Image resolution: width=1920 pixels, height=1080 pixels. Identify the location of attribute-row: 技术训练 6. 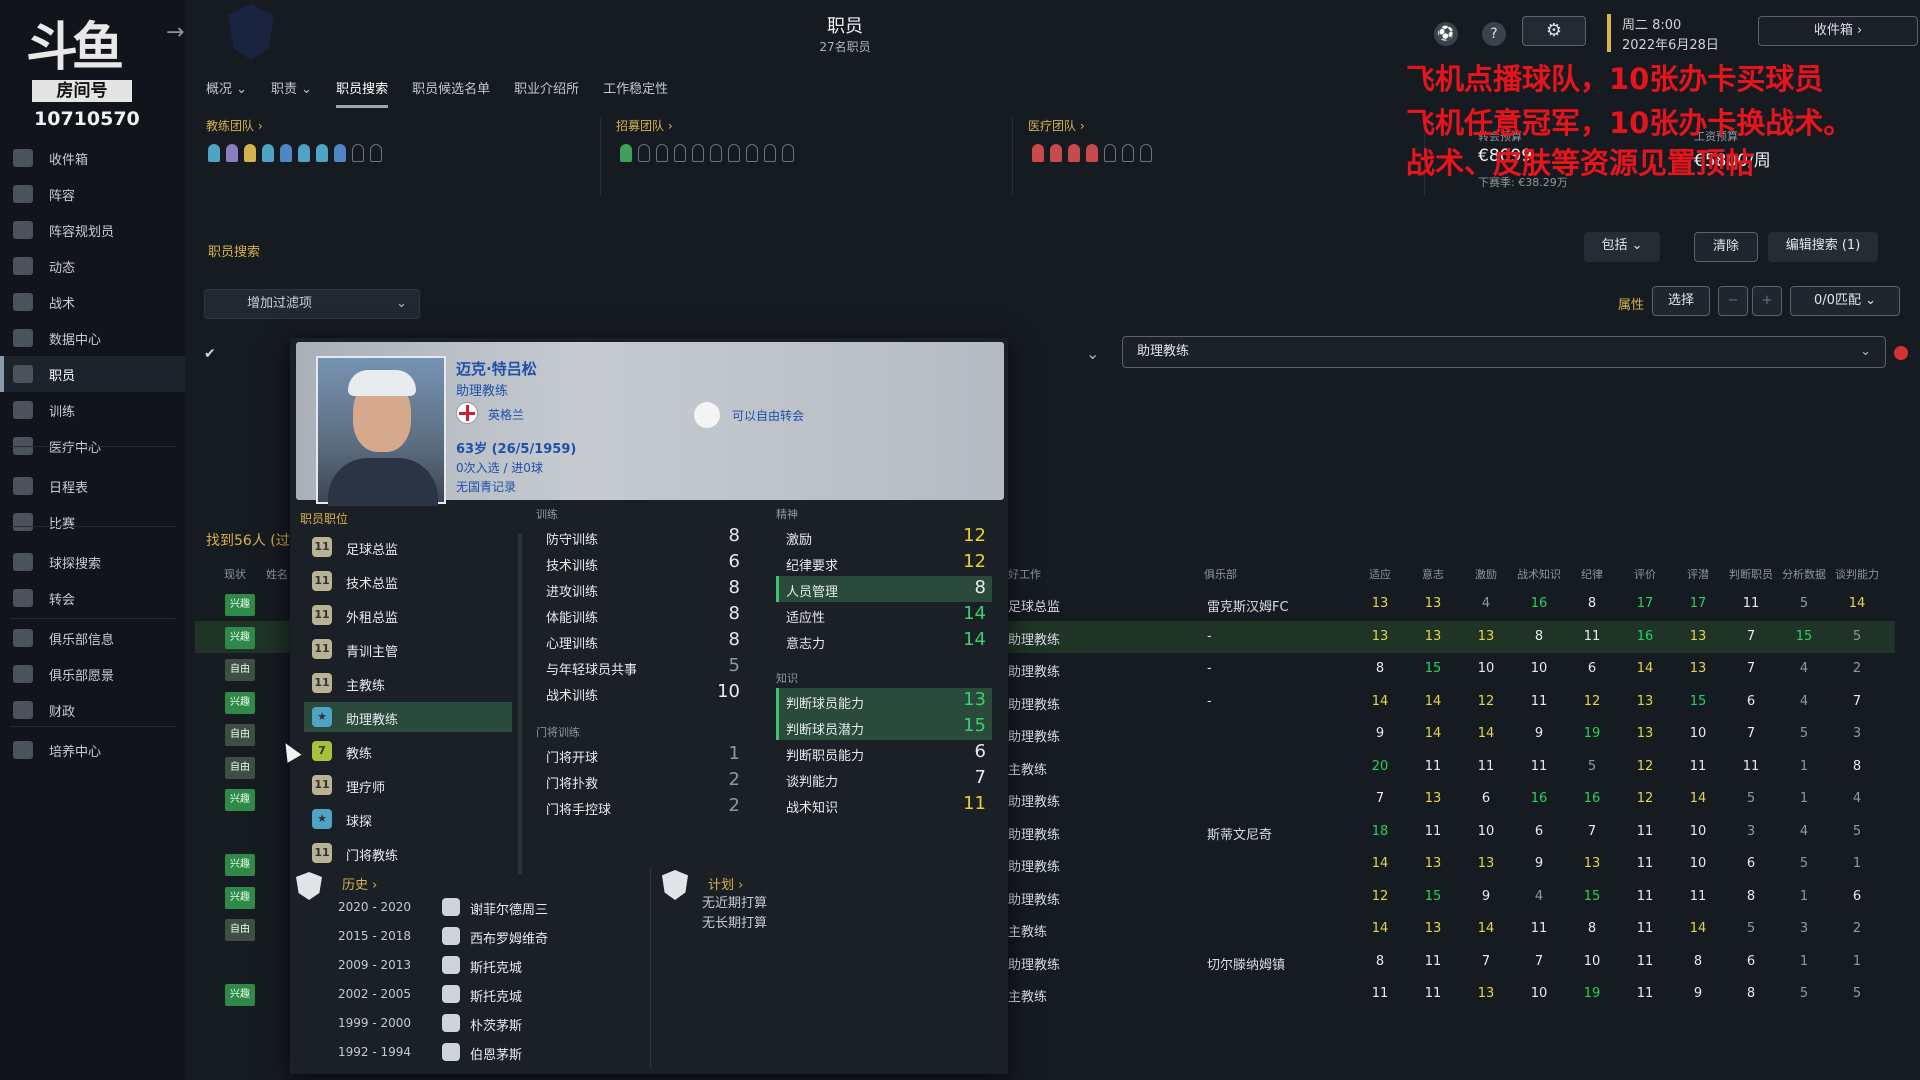
(641, 563).